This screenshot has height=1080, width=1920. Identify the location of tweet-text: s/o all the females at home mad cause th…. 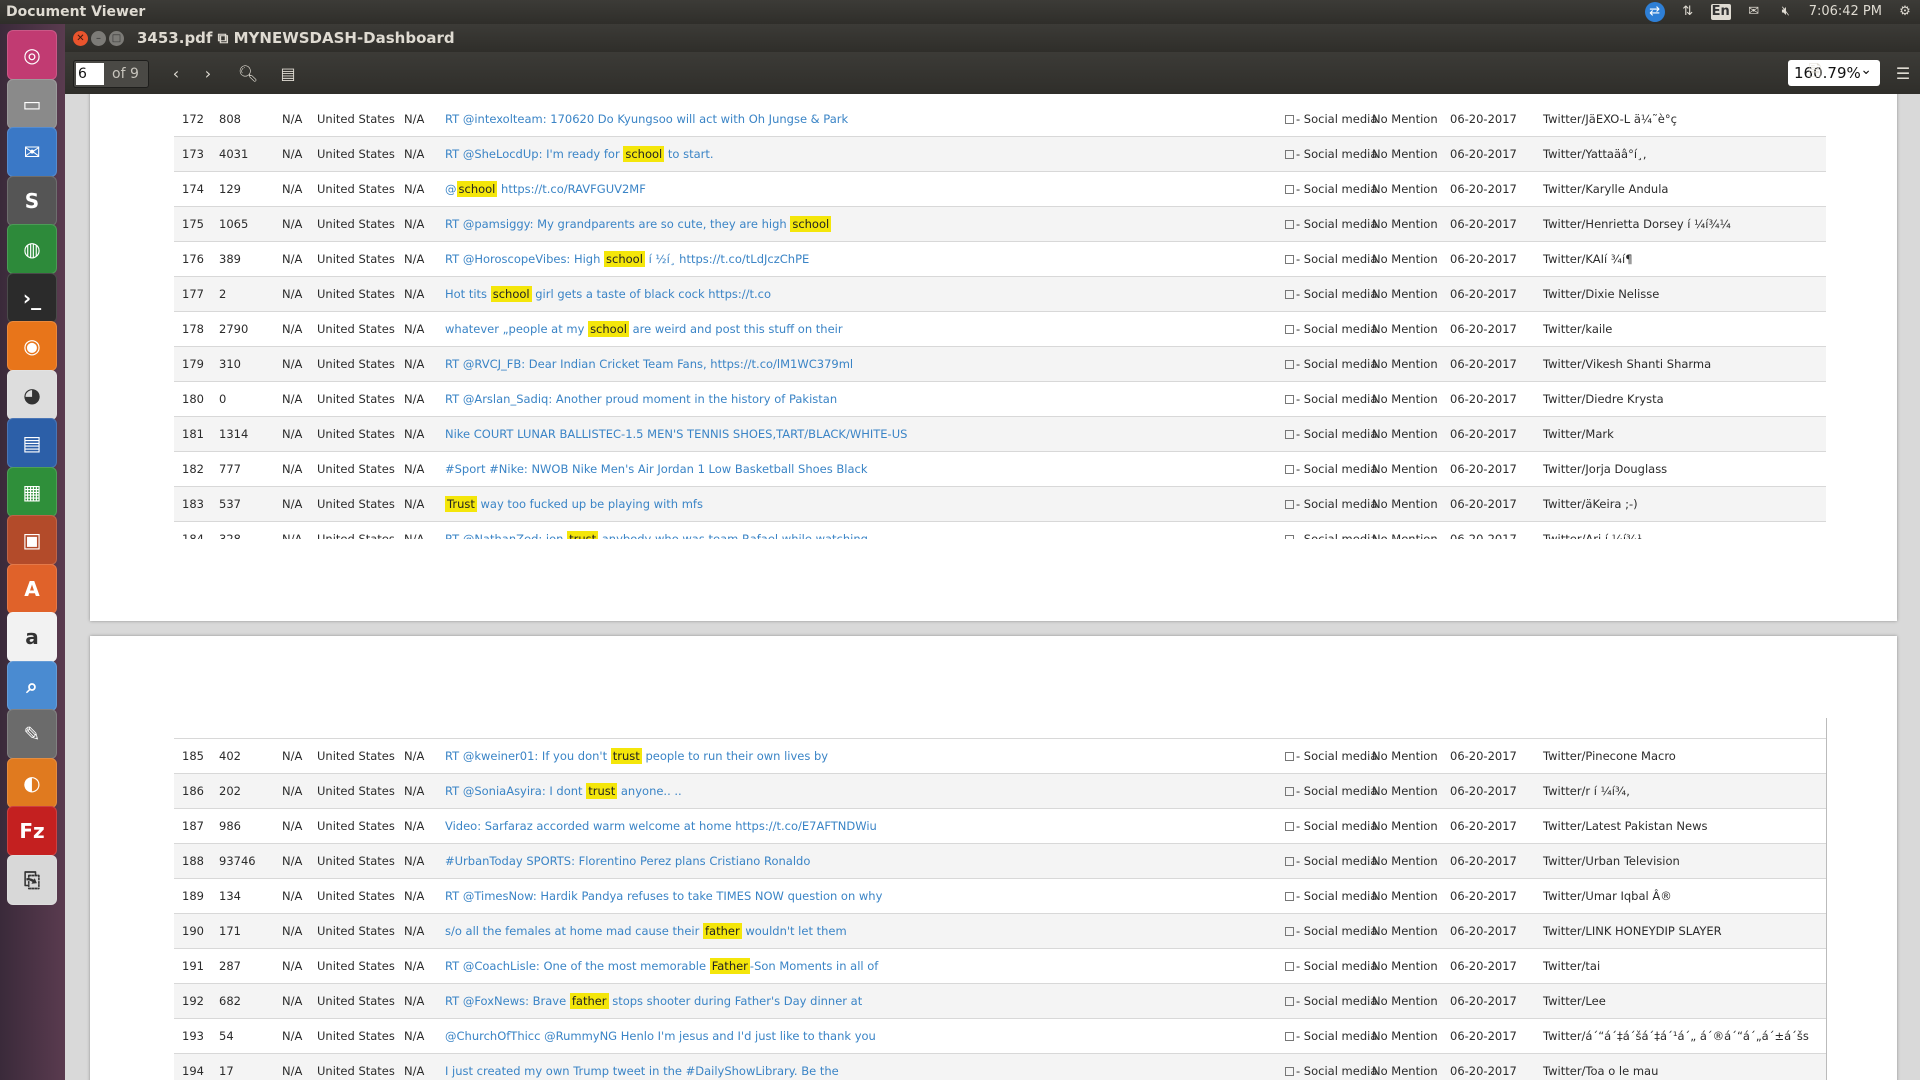
(646, 931).